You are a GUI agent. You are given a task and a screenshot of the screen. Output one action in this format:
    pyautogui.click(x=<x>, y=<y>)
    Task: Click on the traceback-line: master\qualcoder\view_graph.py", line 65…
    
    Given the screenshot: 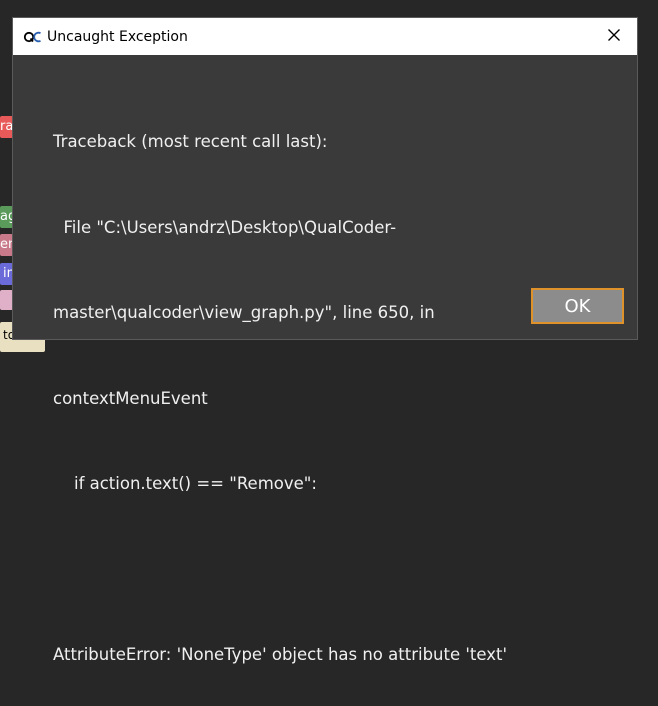 What is the action you would take?
    pyautogui.click(x=244, y=312)
    